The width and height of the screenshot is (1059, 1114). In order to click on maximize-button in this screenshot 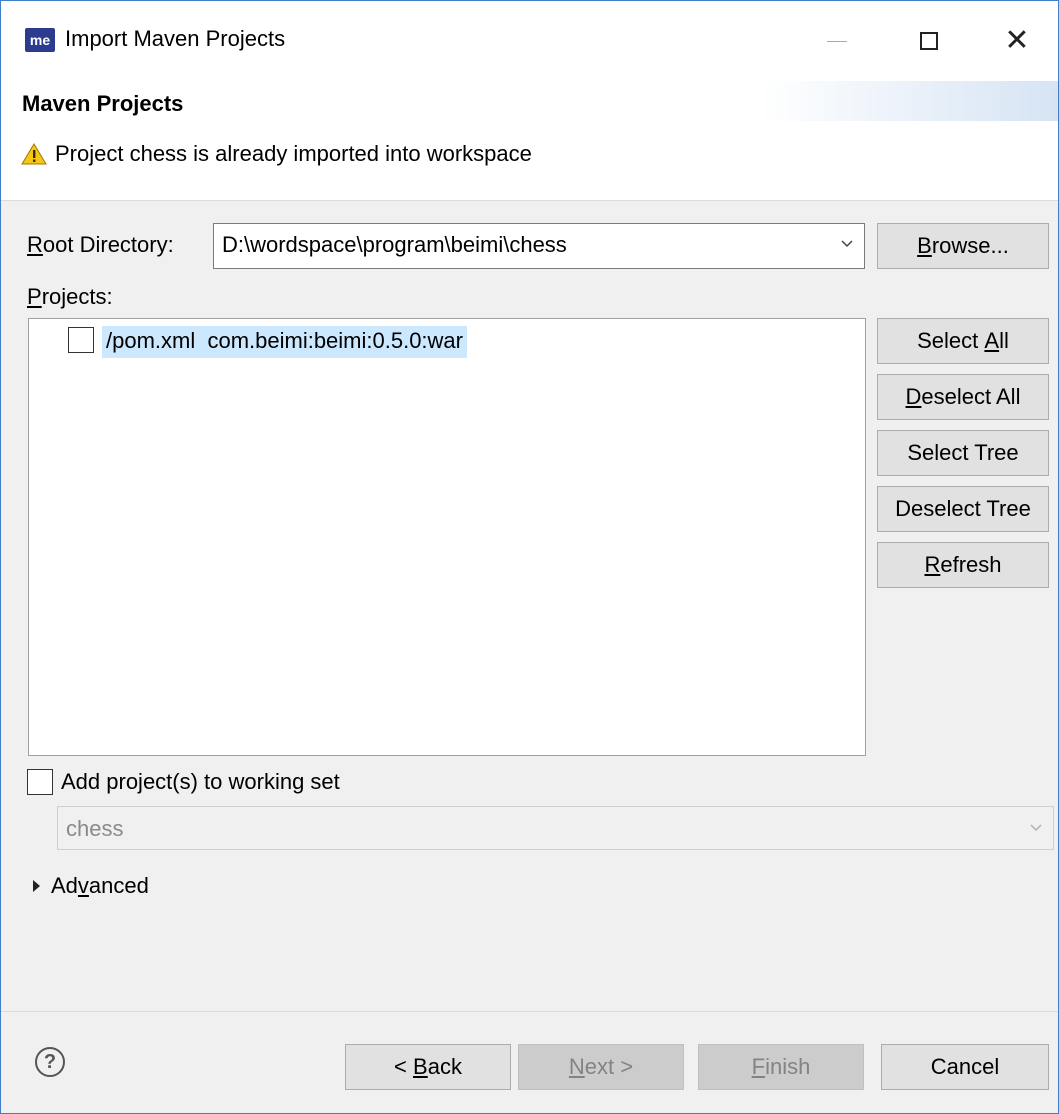, I will do `click(929, 41)`.